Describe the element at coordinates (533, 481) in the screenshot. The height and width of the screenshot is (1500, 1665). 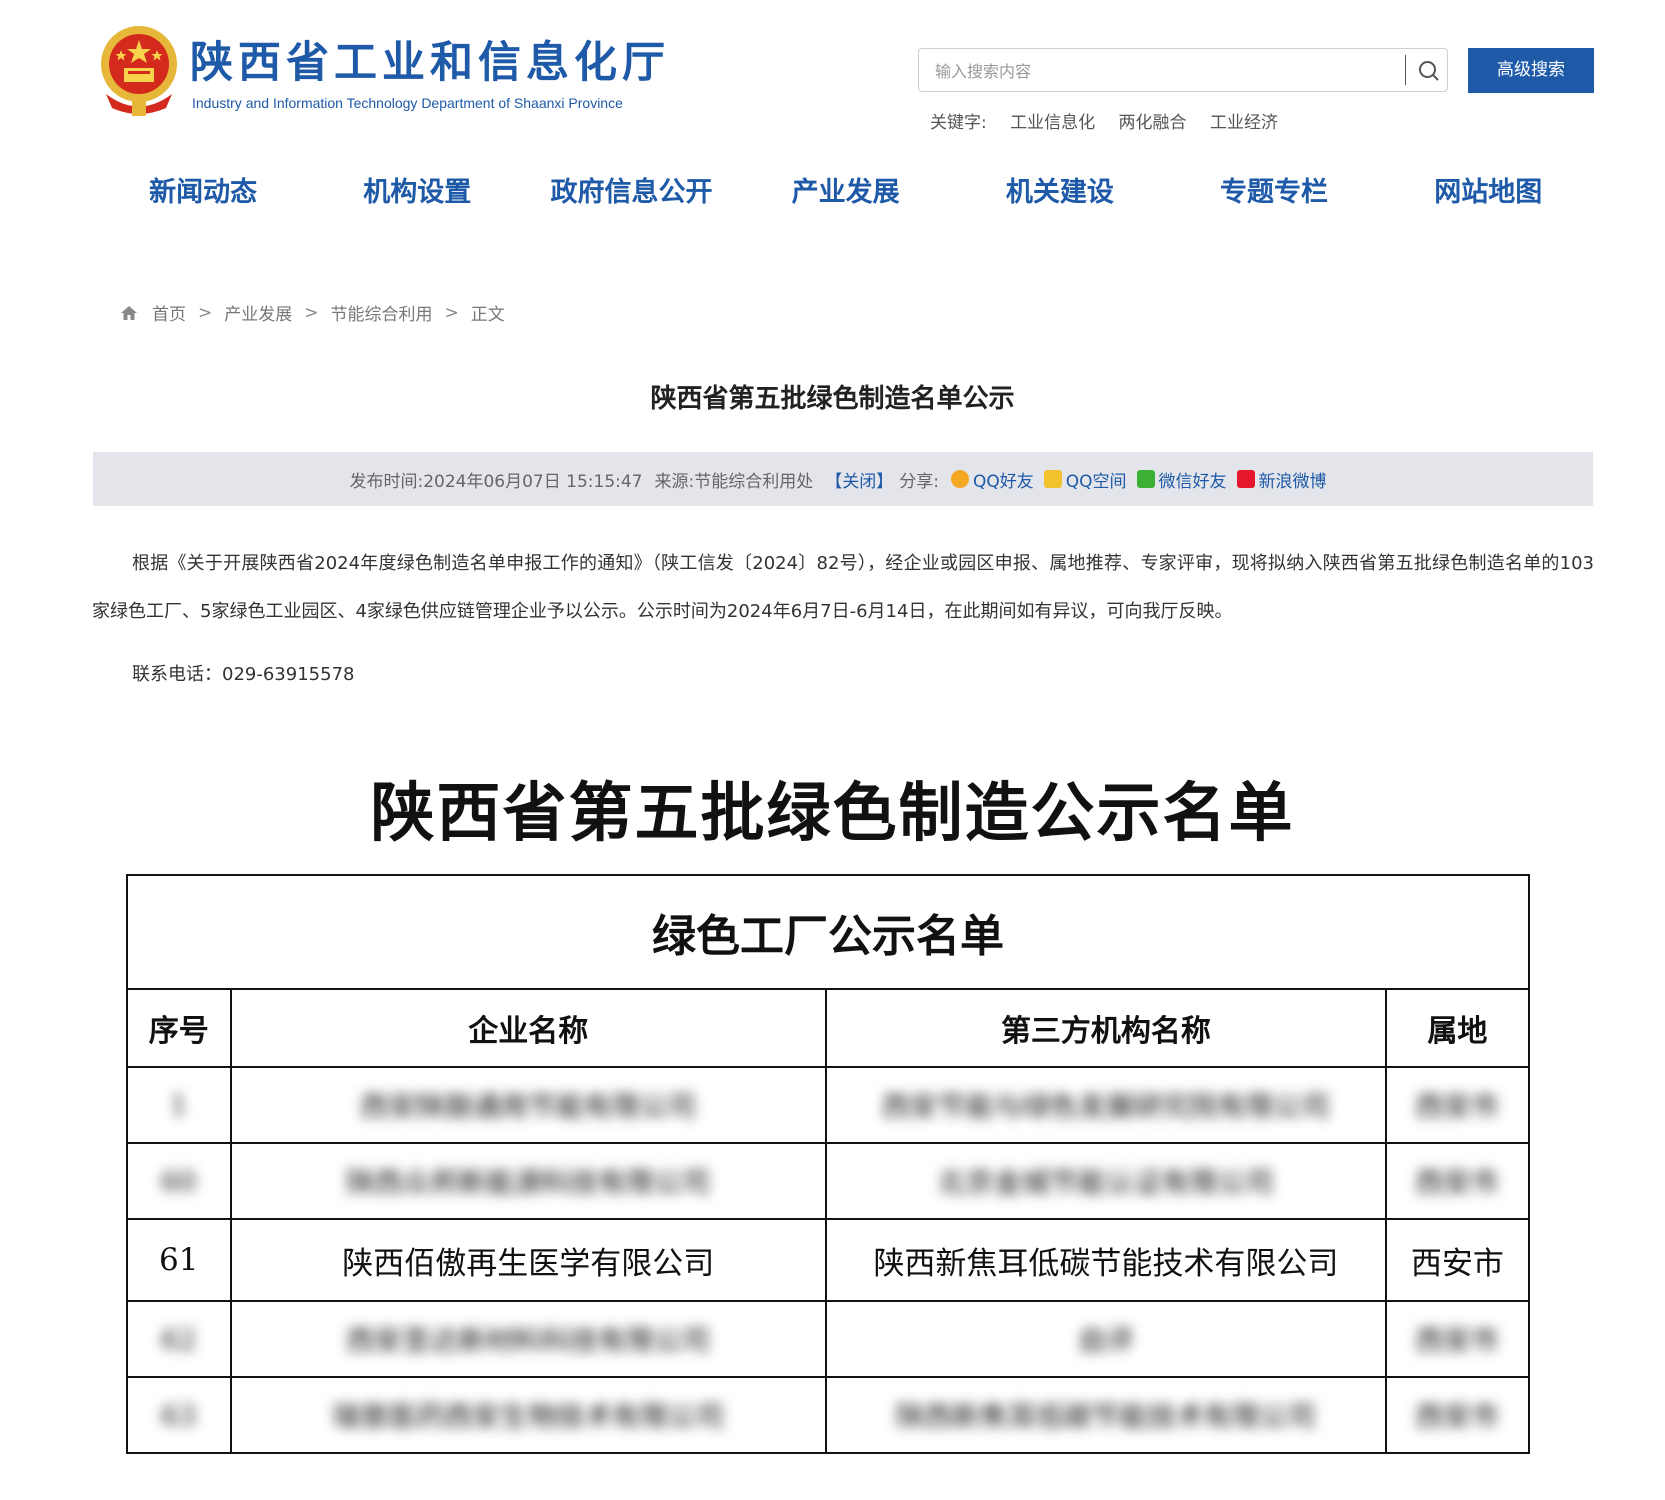
I see `publish-time: 2024年06月07日 15:15:47` at that location.